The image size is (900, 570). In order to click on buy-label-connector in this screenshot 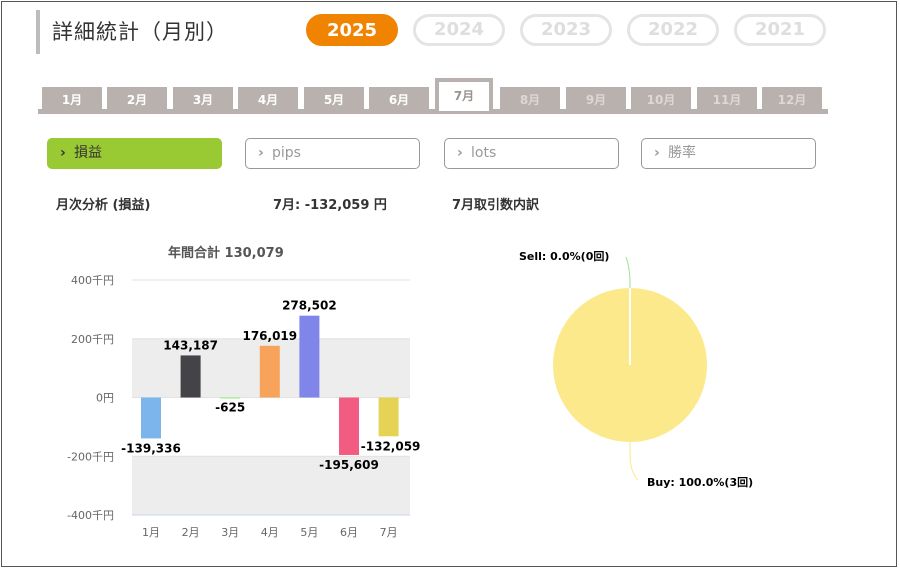, I will do `click(634, 461)`.